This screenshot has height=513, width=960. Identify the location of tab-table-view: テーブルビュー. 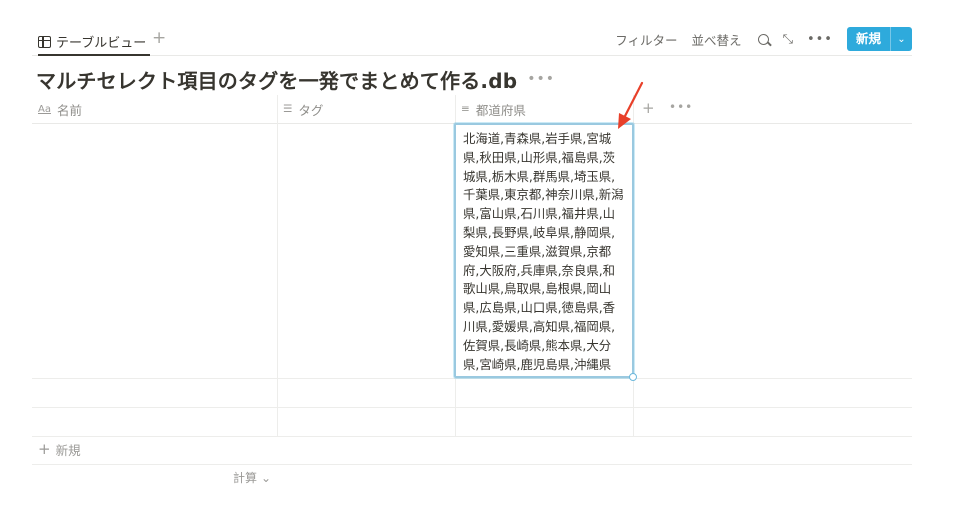
(94, 42).